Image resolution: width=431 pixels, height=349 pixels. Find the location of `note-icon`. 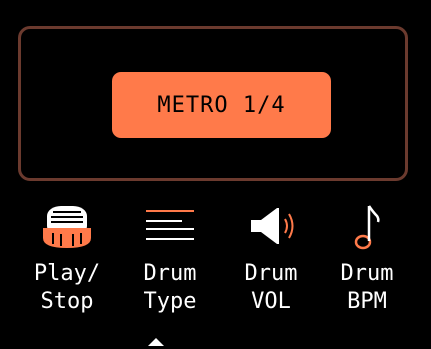

note-icon is located at coordinates (367, 226).